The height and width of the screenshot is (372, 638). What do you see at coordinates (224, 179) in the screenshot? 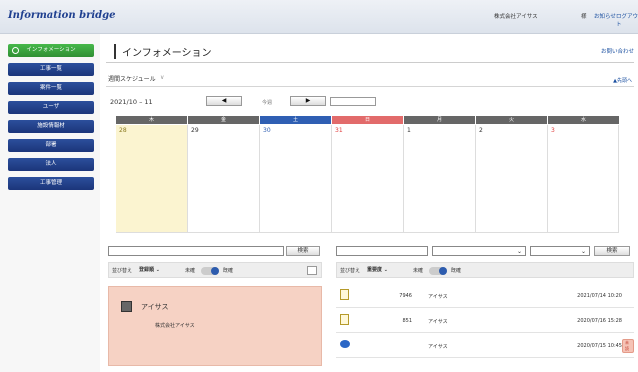
I see `calendar-day: 29` at bounding box center [224, 179].